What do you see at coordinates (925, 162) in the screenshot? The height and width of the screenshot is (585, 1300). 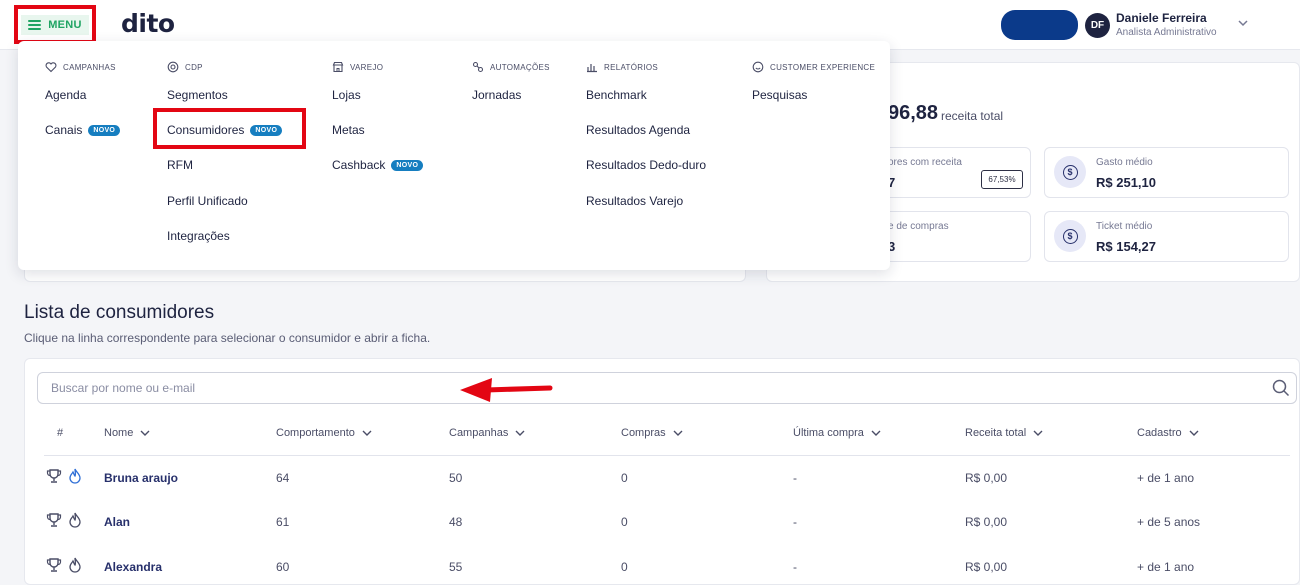 I see `stat-label: ores com receita` at bounding box center [925, 162].